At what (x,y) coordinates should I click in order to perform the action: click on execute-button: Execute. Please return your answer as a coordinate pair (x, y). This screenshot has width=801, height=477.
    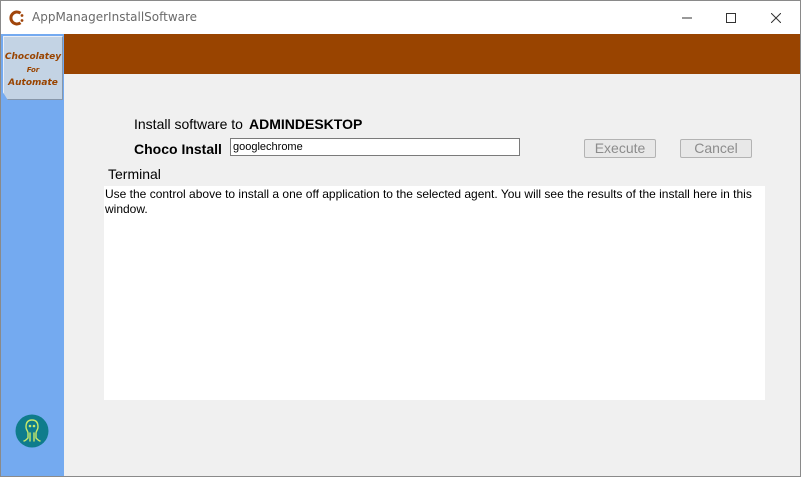
    Looking at the image, I should click on (620, 148).